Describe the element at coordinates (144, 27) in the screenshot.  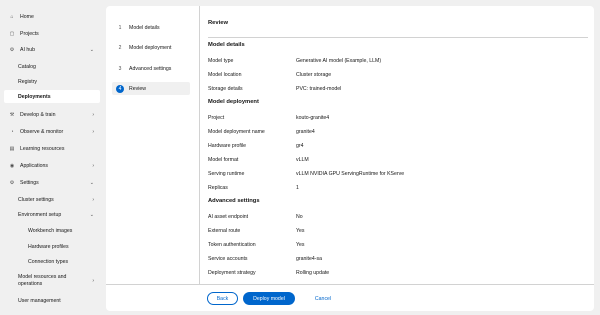
I see `step-label: Model details` at that location.